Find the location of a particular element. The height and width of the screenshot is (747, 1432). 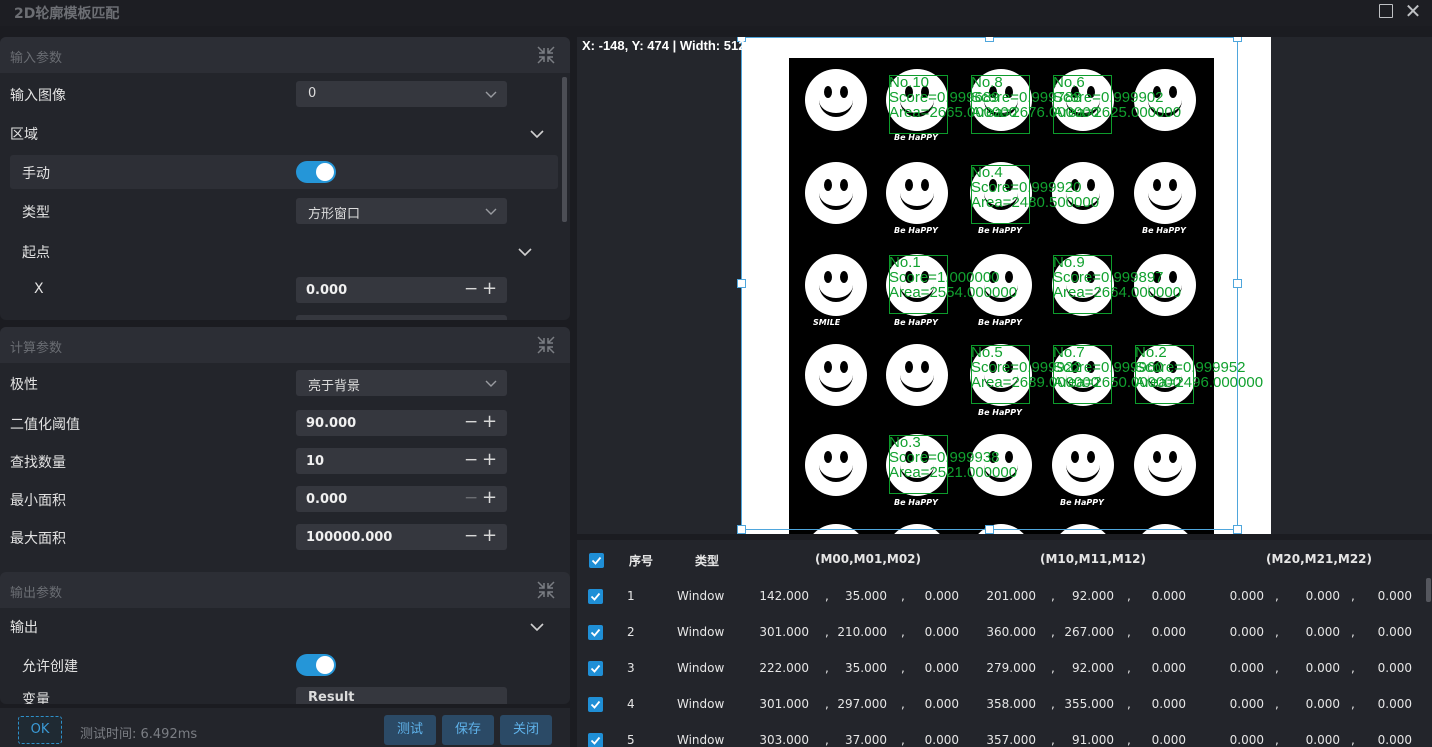

find-count-label: 查找数量 is located at coordinates (38, 463).